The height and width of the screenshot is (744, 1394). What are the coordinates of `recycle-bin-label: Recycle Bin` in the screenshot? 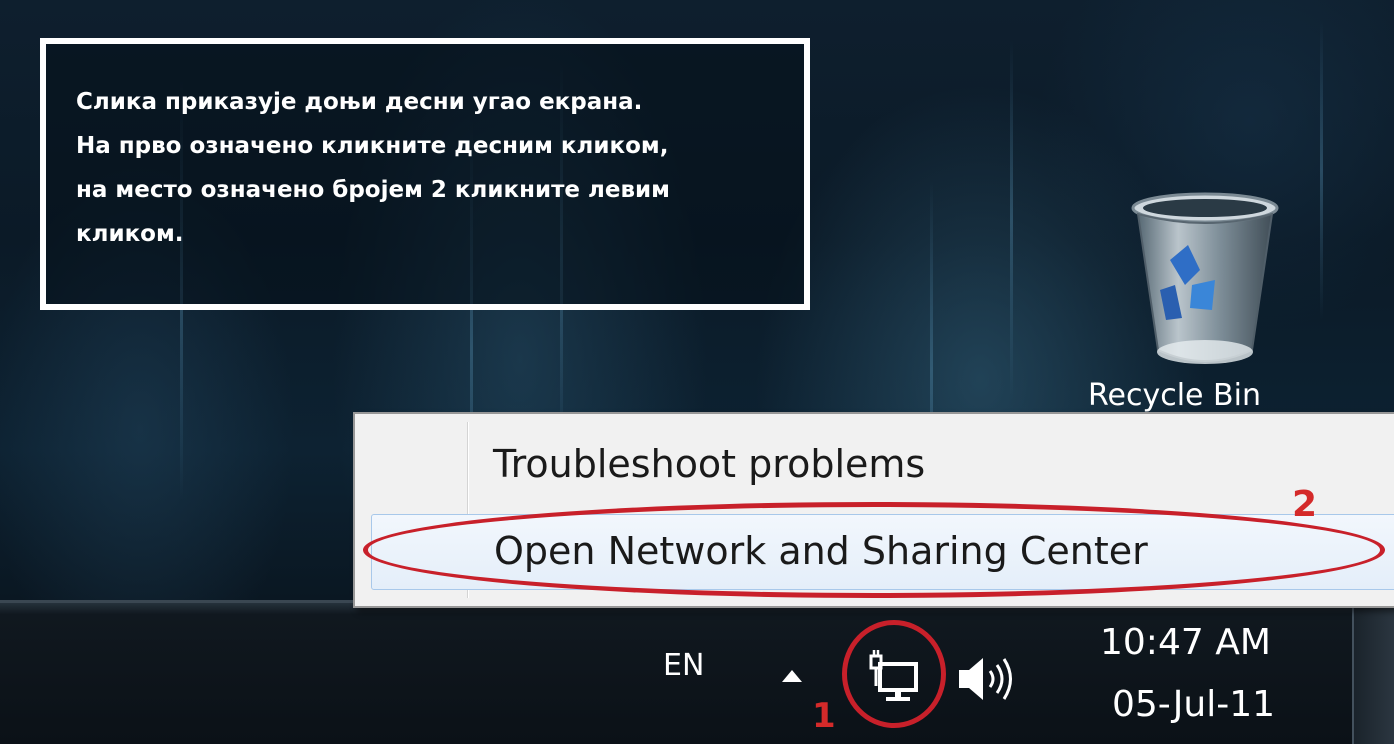 It's located at (1174, 395).